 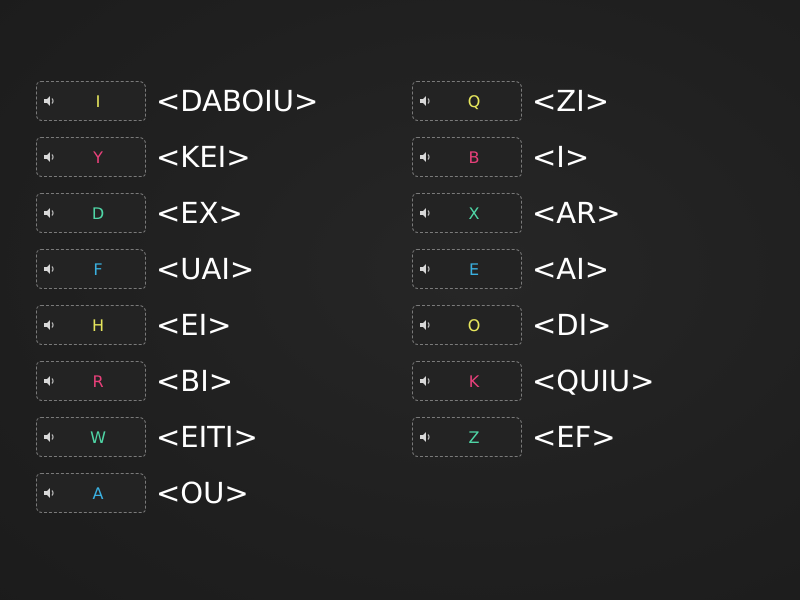 What do you see at coordinates (98, 381) in the screenshot?
I see `letter: R` at bounding box center [98, 381].